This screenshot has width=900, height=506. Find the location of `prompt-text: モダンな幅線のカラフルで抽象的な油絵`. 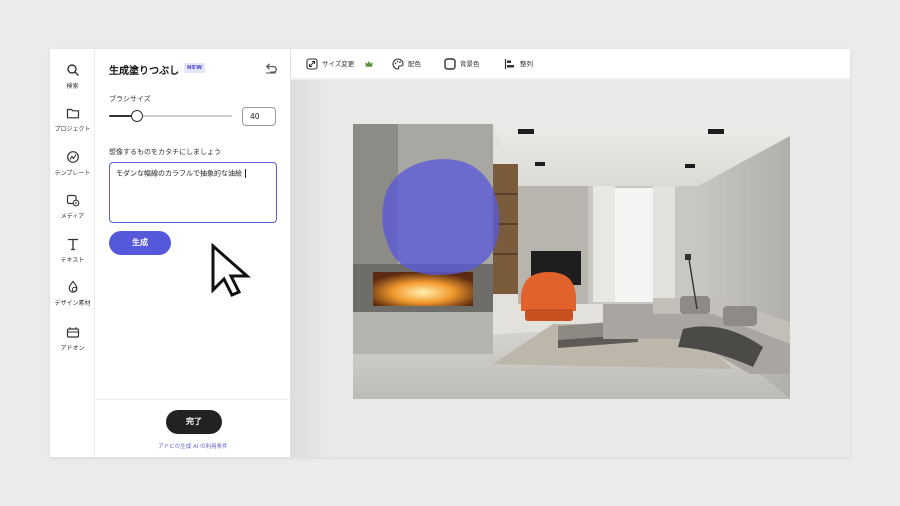

prompt-text: モダンな幅線のカラフルで抽象的な油絵 is located at coordinates (179, 173).